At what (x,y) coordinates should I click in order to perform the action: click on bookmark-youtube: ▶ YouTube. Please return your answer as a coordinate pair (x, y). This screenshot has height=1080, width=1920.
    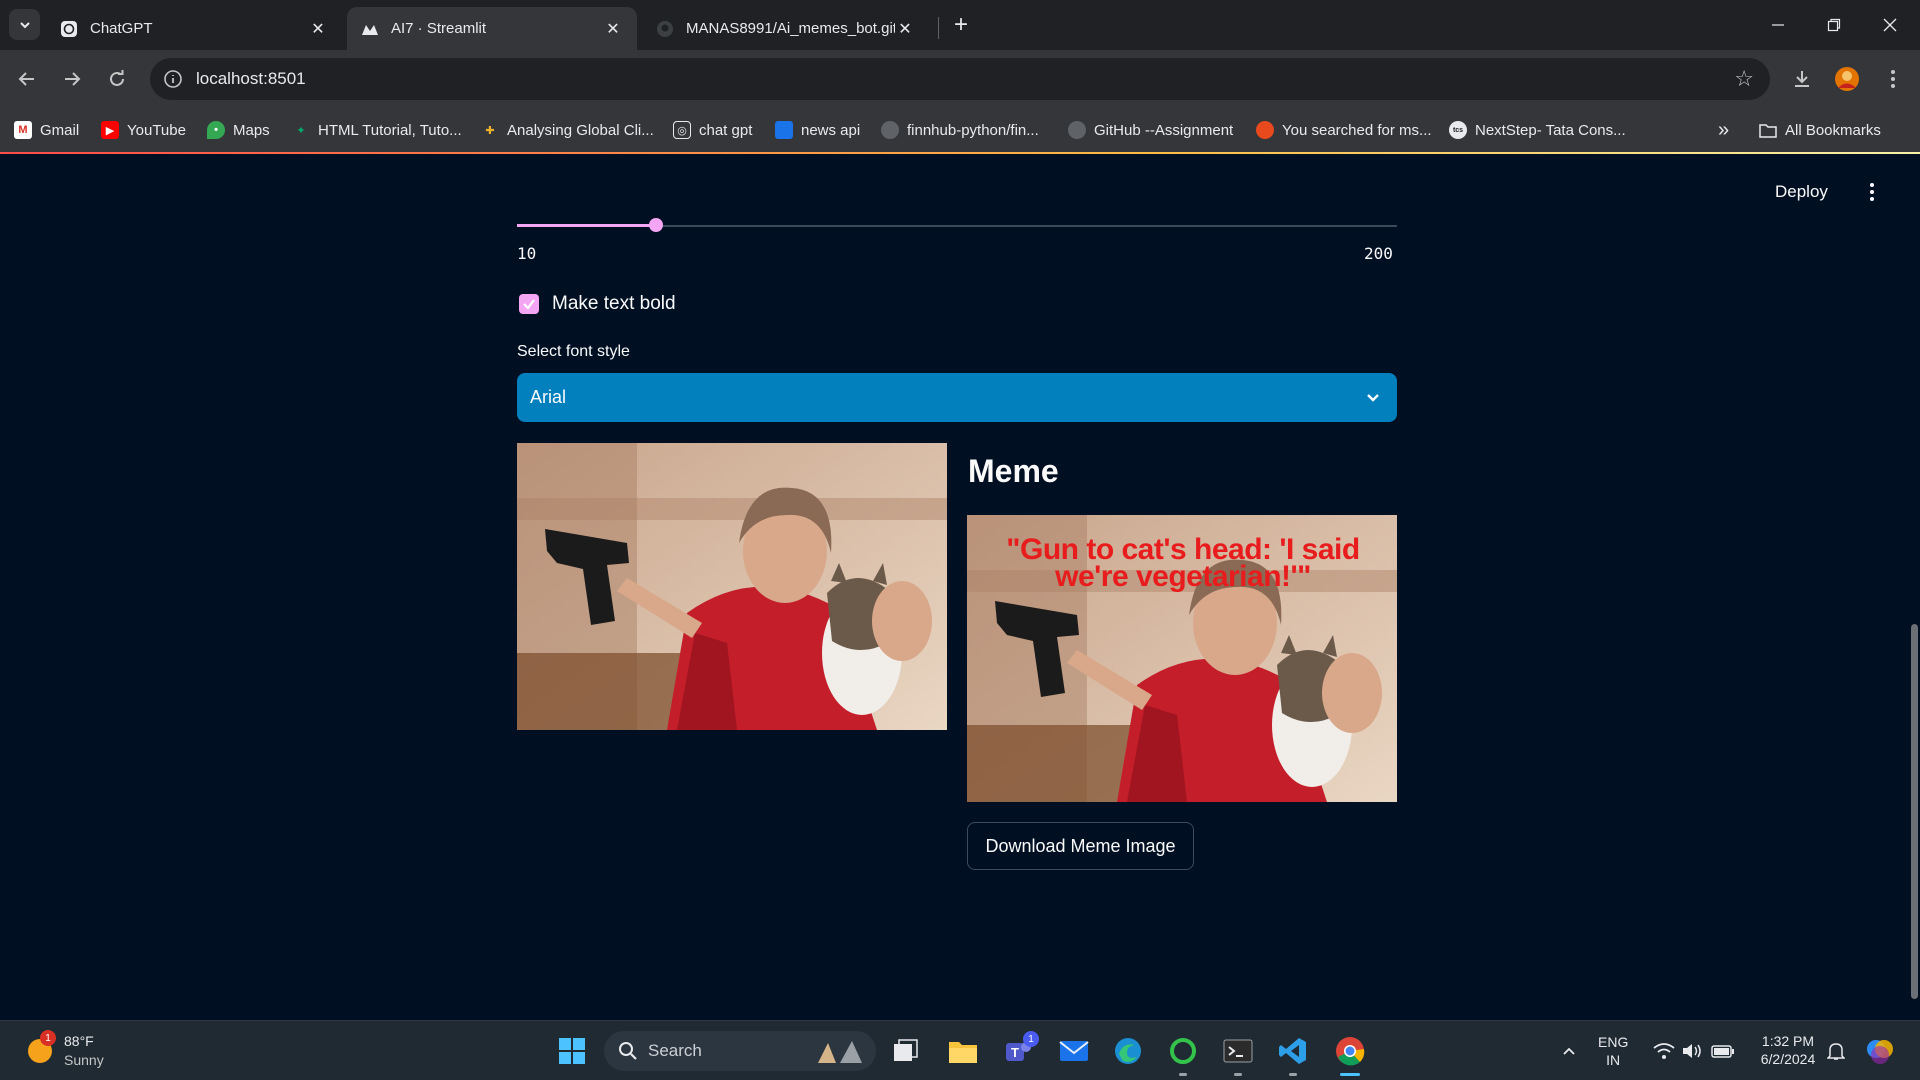
    Looking at the image, I should click on (143, 130).